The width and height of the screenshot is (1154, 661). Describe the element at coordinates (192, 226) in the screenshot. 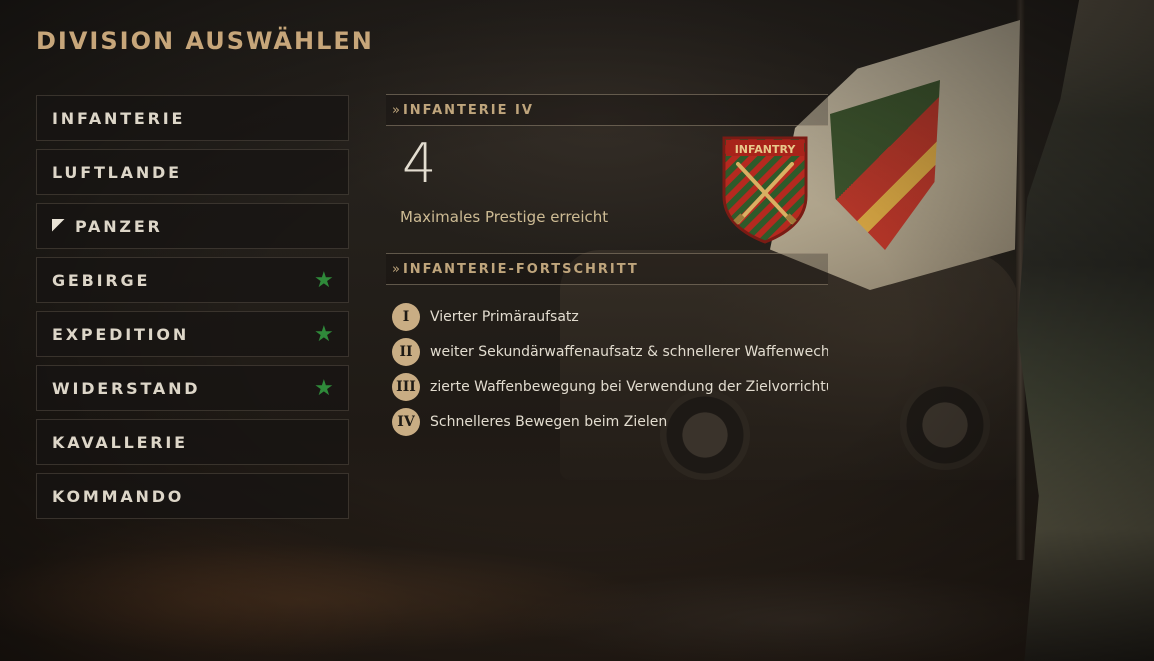

I see `menu-item-panzer: PANZER` at that location.